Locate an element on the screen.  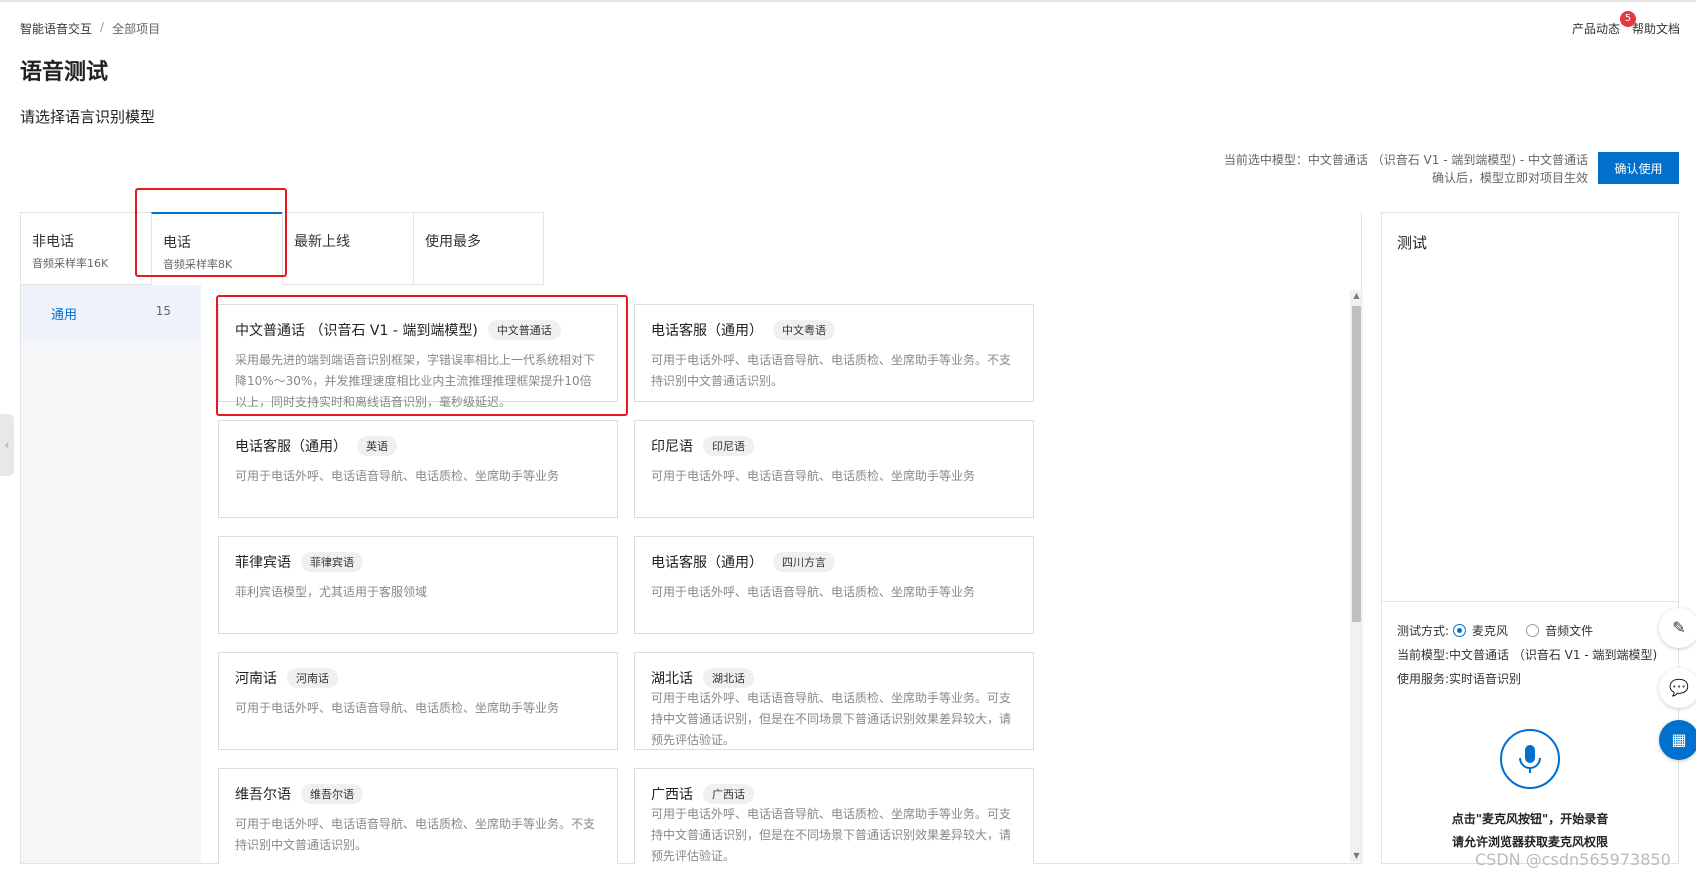
model-card: 河南话 河南话 可用于电话外呼、电话语音导航、电话质检、坐席助手等业务 is located at coordinates (418, 701).